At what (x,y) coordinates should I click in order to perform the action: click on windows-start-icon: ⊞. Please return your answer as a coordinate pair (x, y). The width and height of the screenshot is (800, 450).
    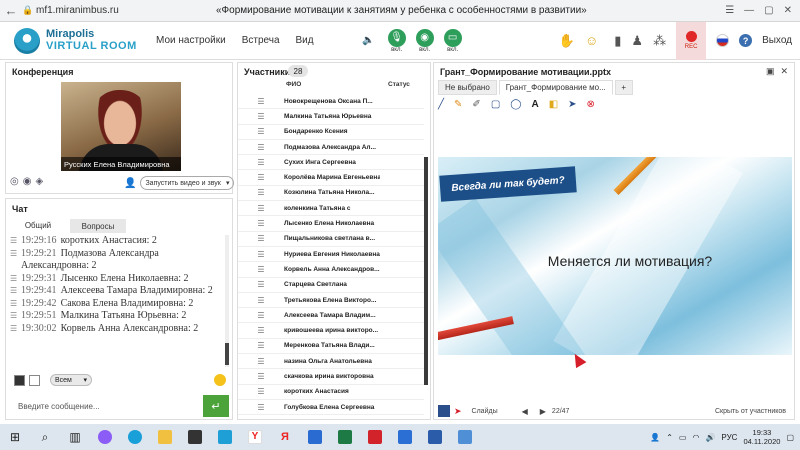
    Looking at the image, I should click on (15, 437).